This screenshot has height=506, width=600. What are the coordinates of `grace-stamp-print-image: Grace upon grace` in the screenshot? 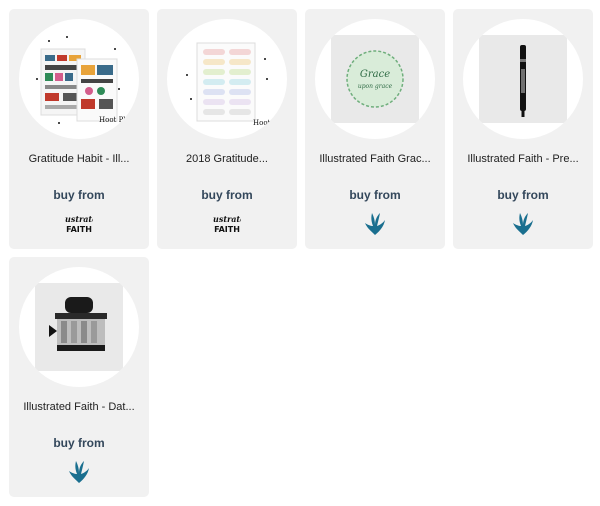 It's located at (375, 79).